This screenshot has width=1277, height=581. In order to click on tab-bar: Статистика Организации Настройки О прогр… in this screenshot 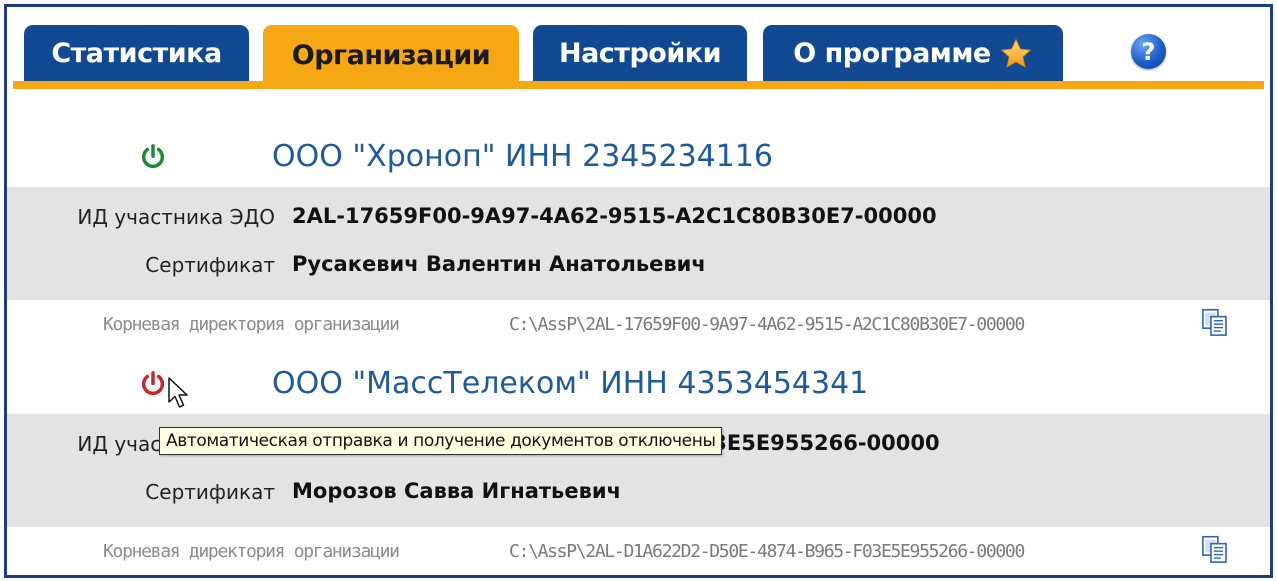, I will do `click(638, 49)`.